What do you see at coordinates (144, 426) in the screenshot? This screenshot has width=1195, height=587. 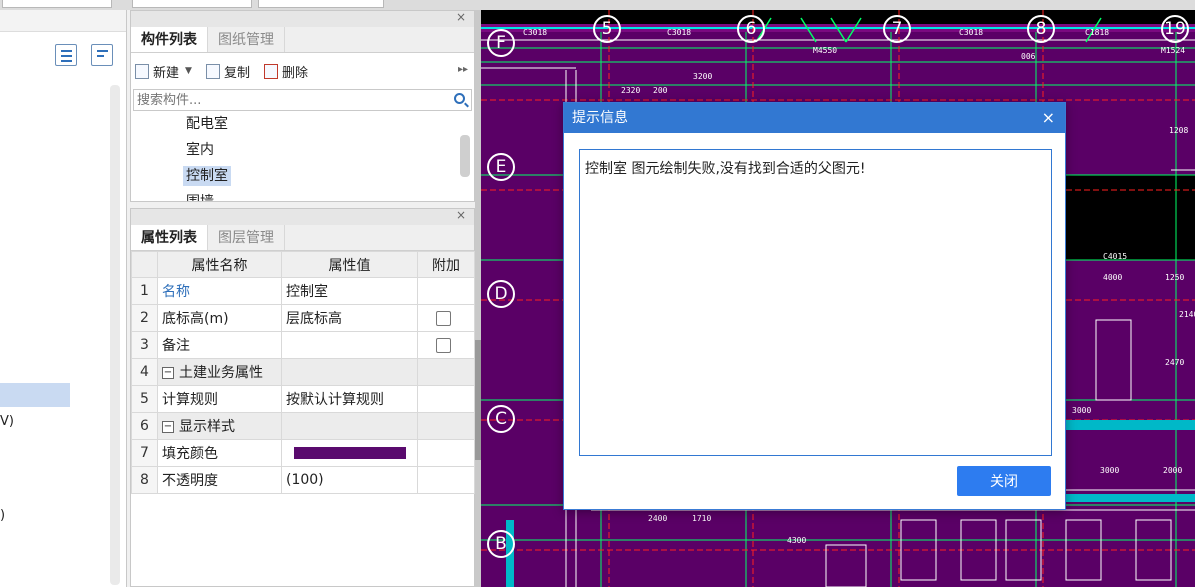 I see `row-number: 6` at bounding box center [144, 426].